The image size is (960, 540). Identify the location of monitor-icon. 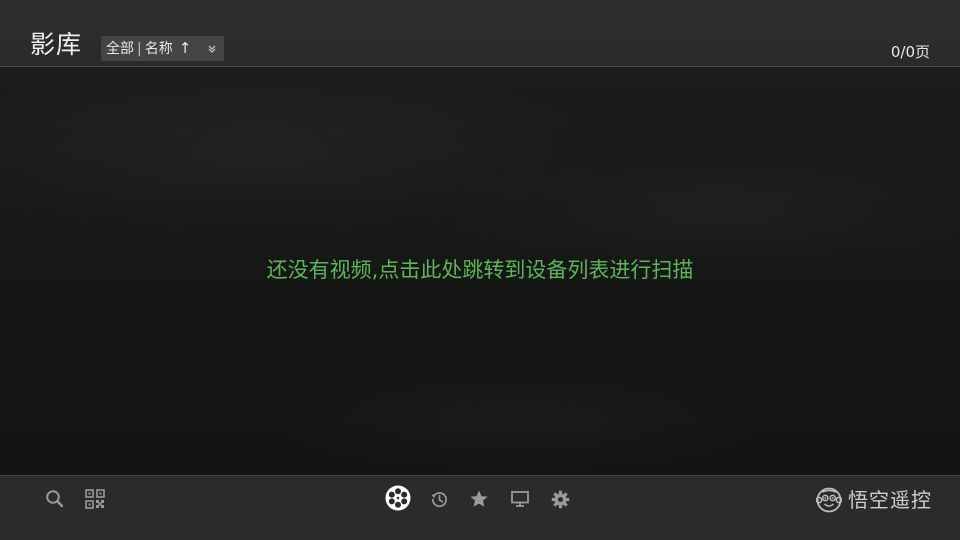
(520, 499).